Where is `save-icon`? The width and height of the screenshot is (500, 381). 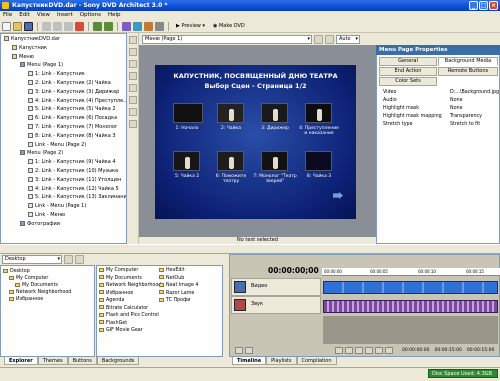 save-icon is located at coordinates (28, 26).